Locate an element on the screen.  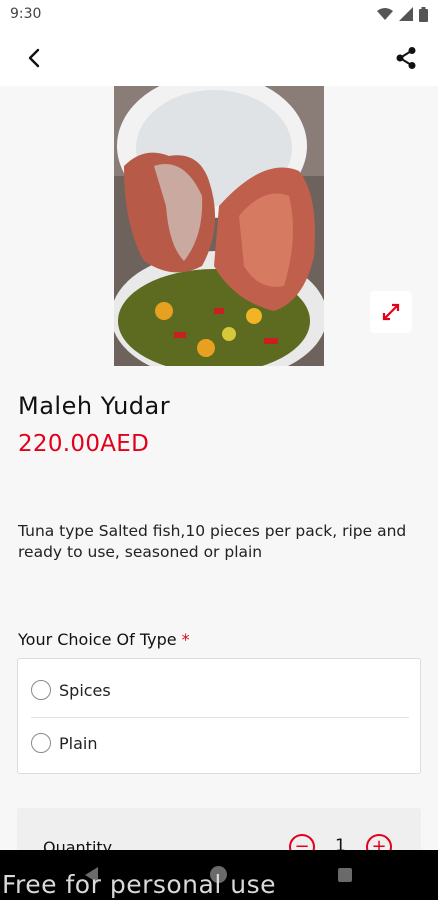
choice-label-text: Your Choice Of Type is located at coordinates (97, 639).